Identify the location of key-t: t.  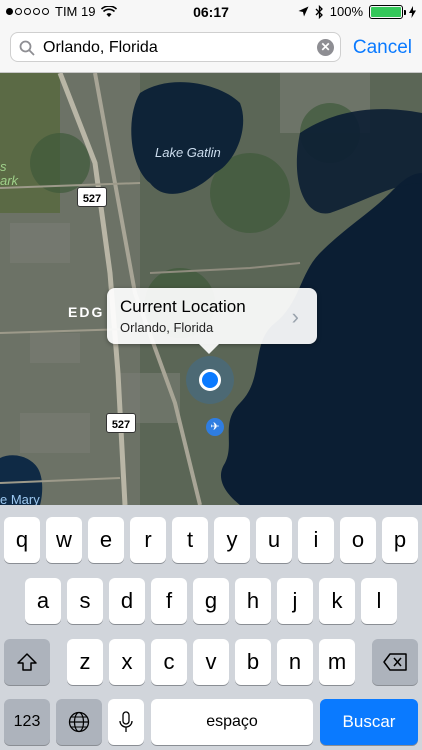
(190, 540).